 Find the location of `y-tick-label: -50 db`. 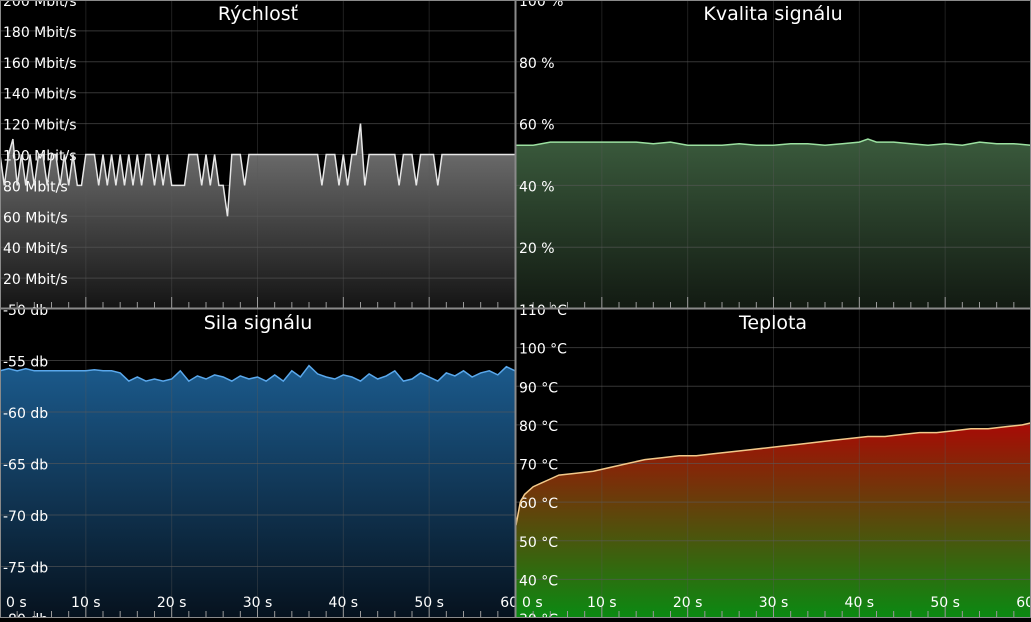

y-tick-label: -50 db is located at coordinates (25, 311).